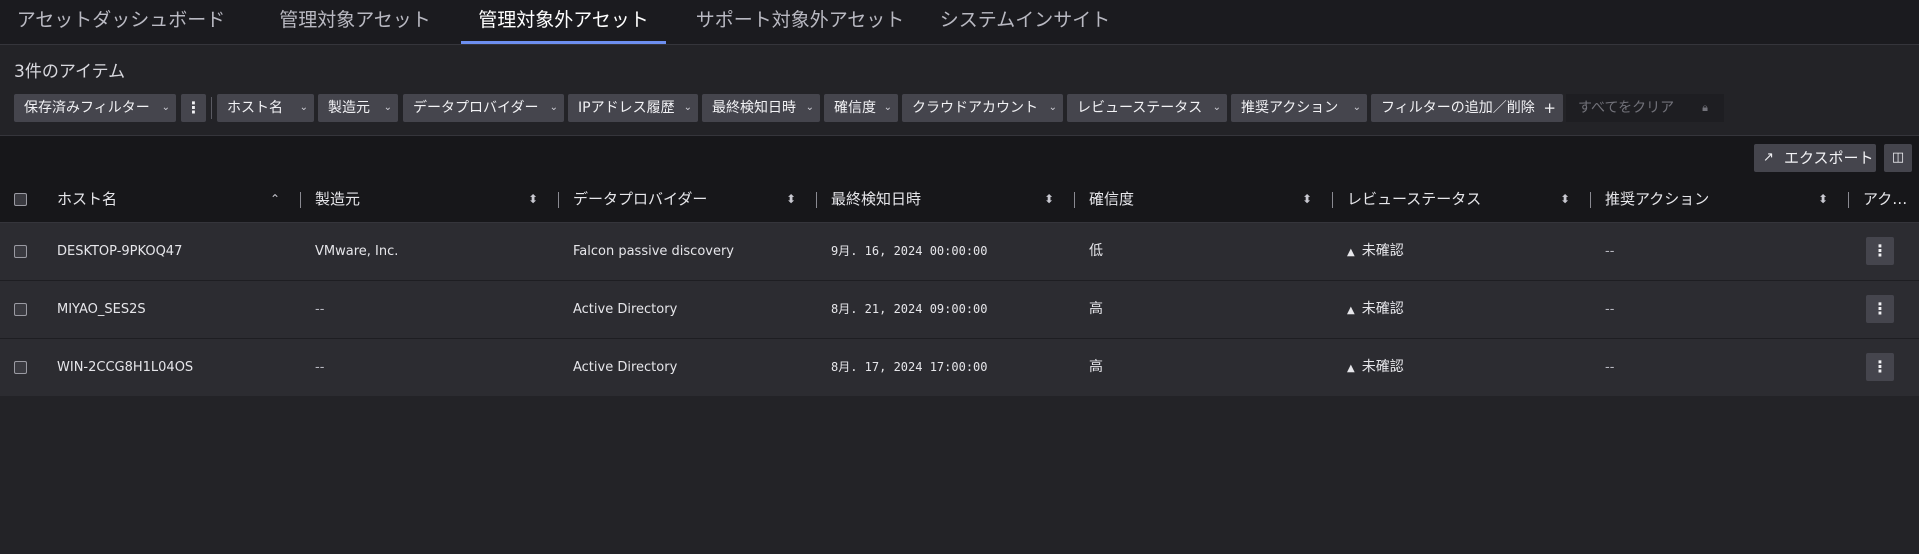 The height and width of the screenshot is (554, 1919). I want to click on sort-ascending-icon: ⌃, so click(275, 199).